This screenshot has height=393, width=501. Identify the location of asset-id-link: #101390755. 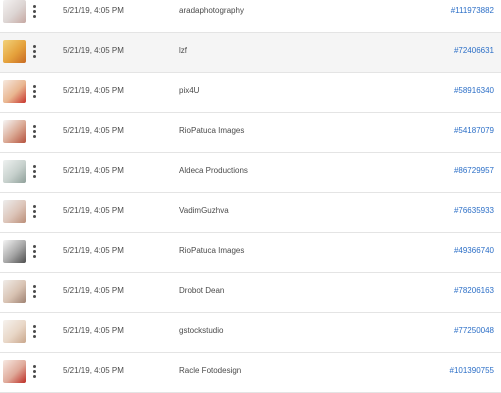
(472, 370).